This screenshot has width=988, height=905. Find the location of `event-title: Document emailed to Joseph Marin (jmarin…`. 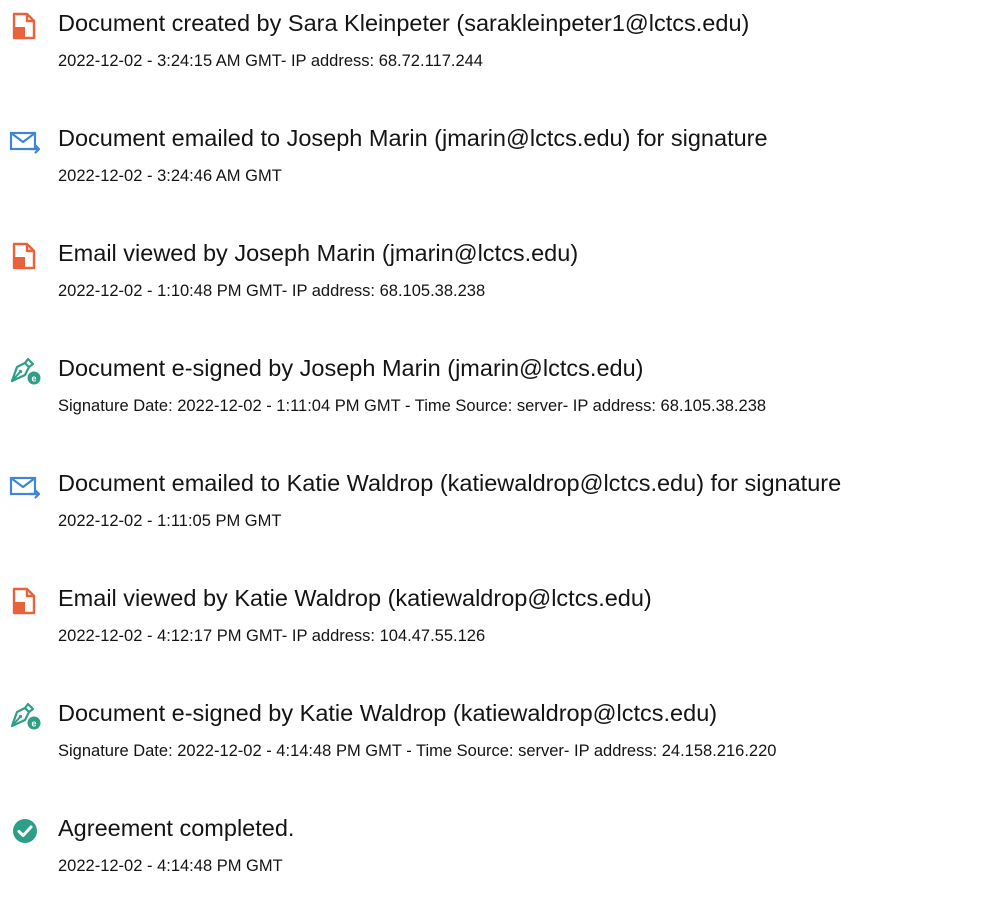

event-title: Document emailed to Joseph Marin (jmarin… is located at coordinates (413, 138).